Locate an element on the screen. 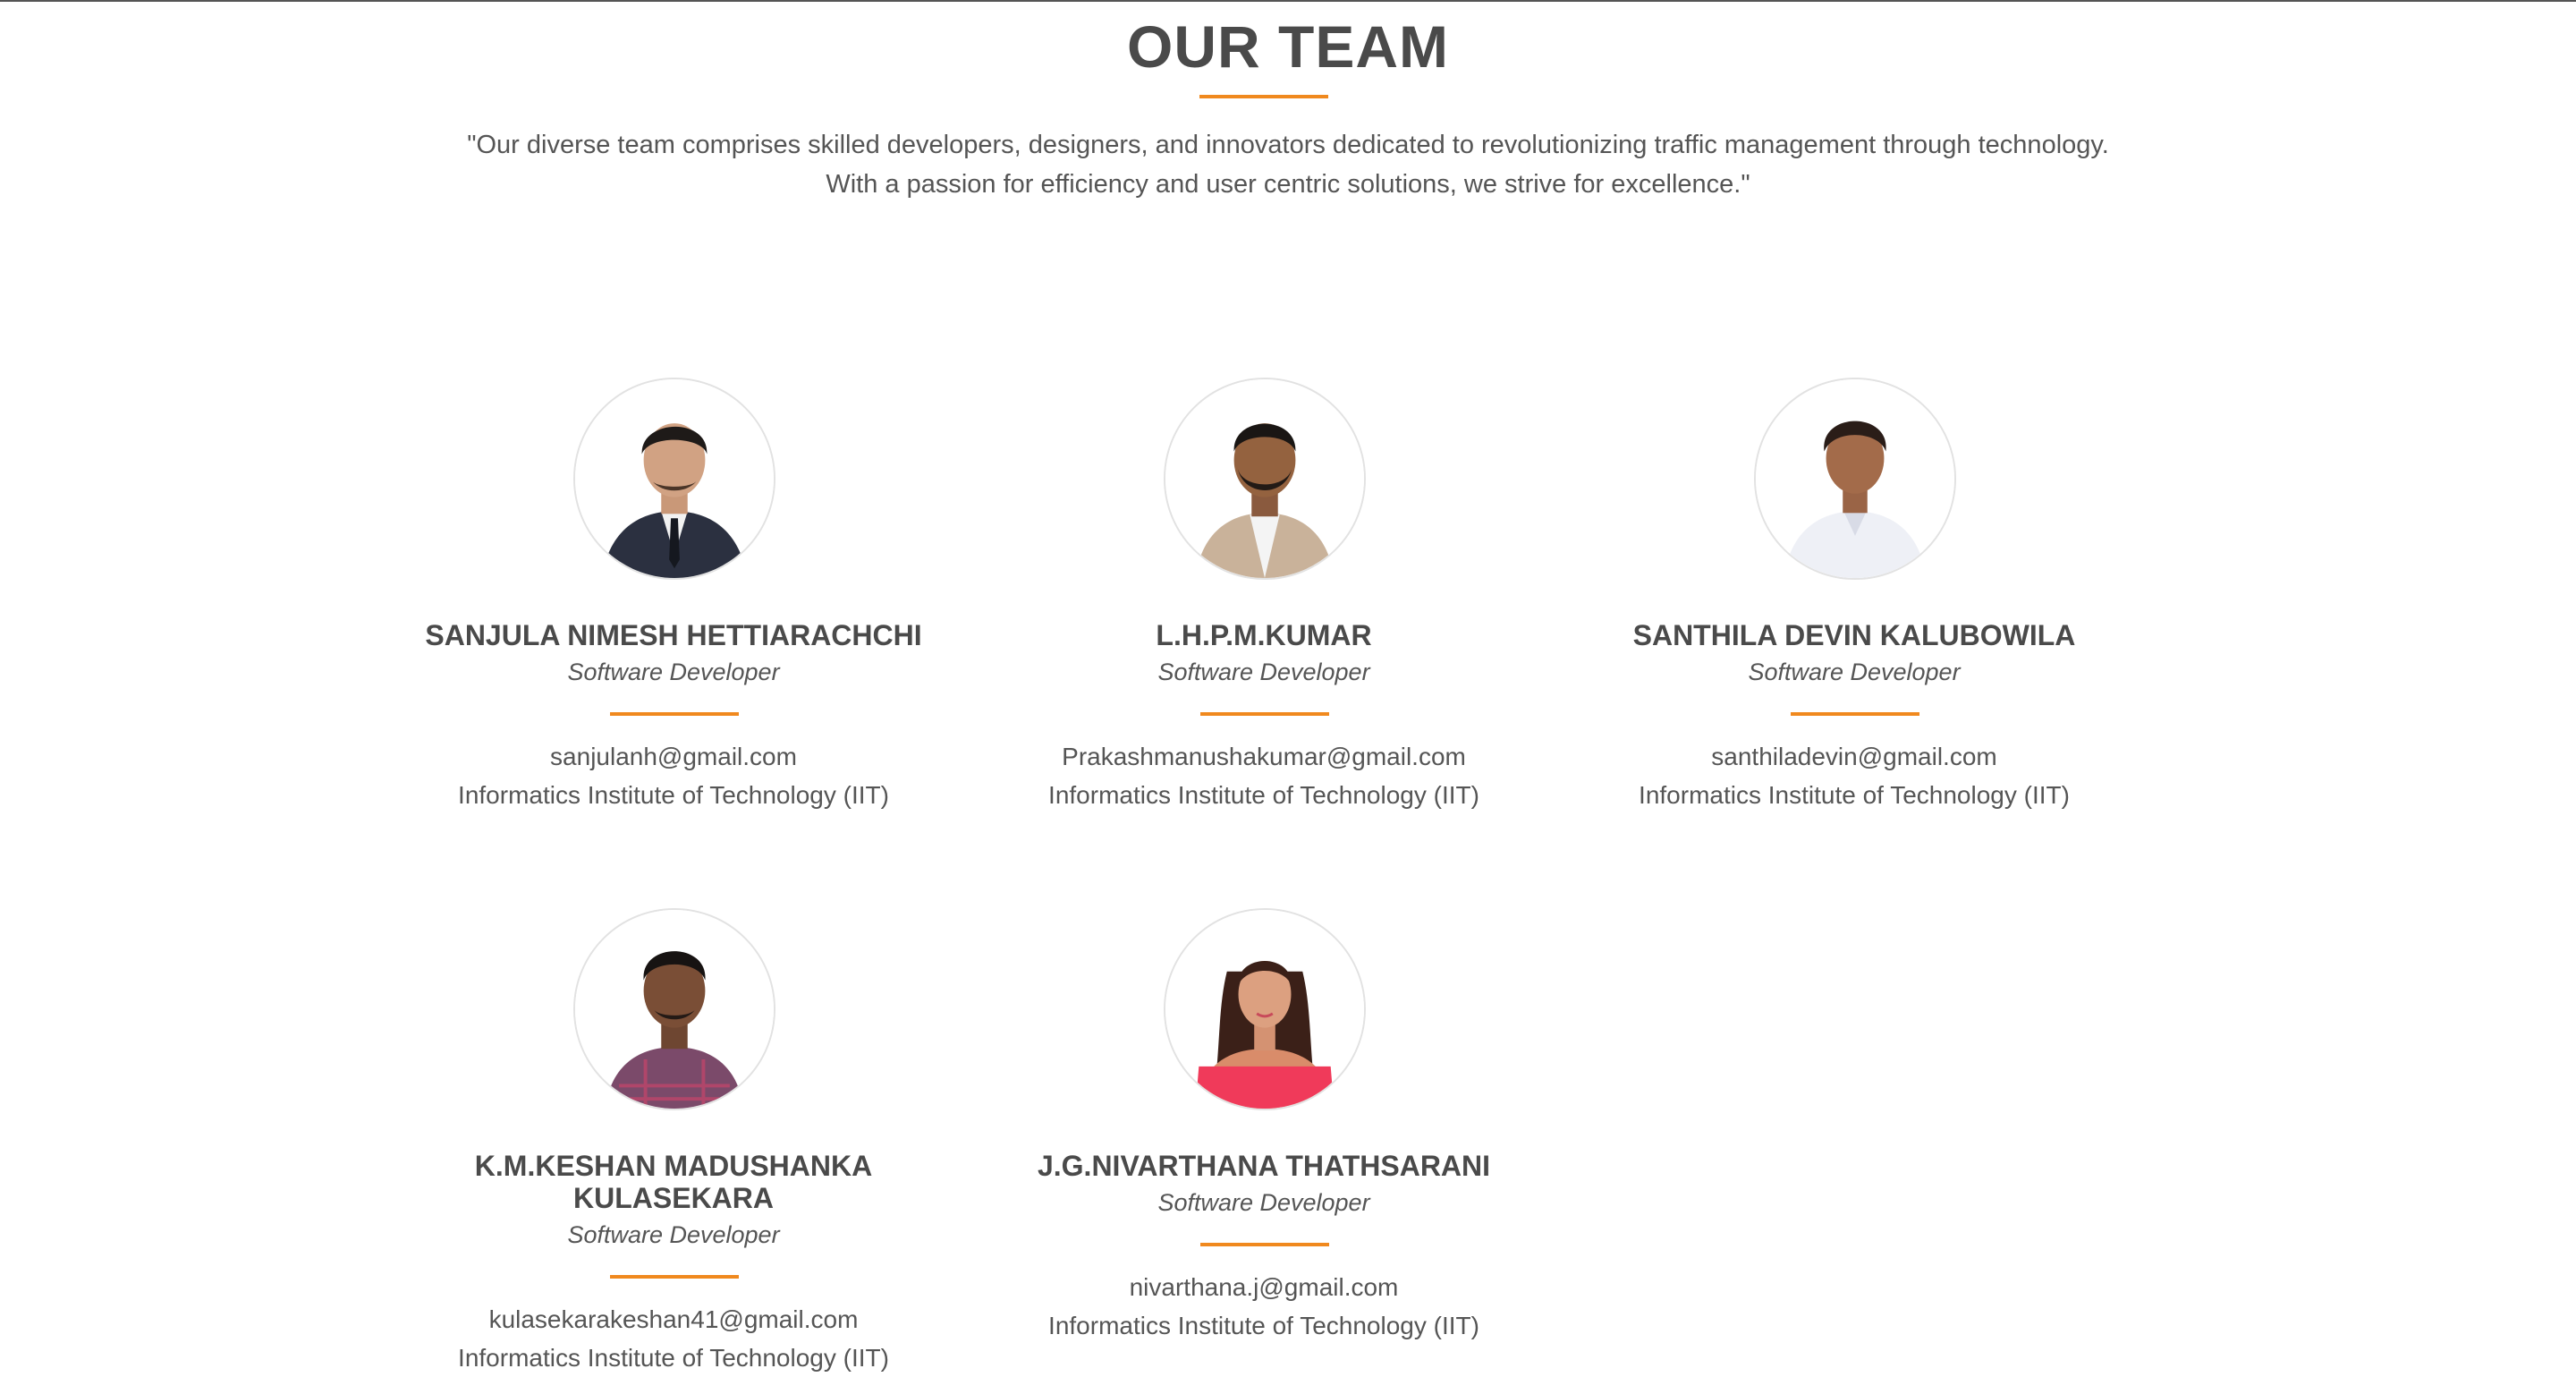 This screenshot has height=1394, width=2576. member-name: L.H.P.M.KUMAR is located at coordinates (1264, 635).